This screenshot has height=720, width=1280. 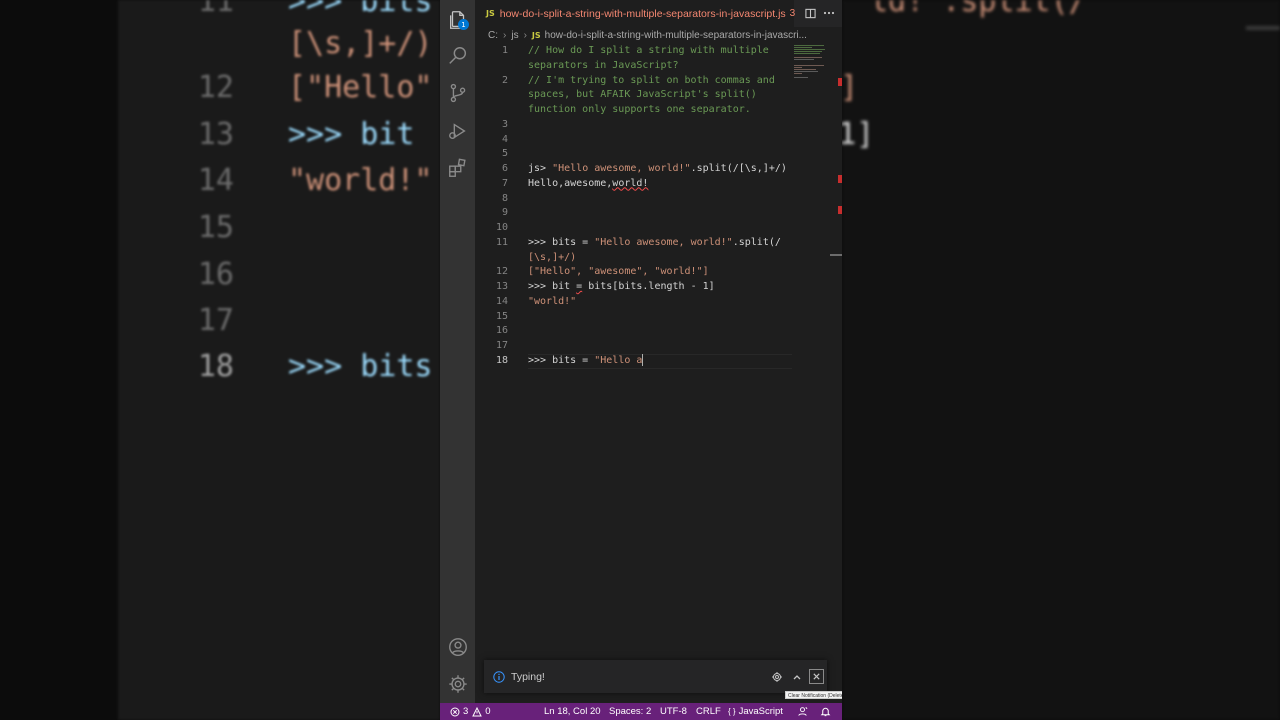 What do you see at coordinates (457, 167) in the screenshot?
I see `extensions-icon` at bounding box center [457, 167].